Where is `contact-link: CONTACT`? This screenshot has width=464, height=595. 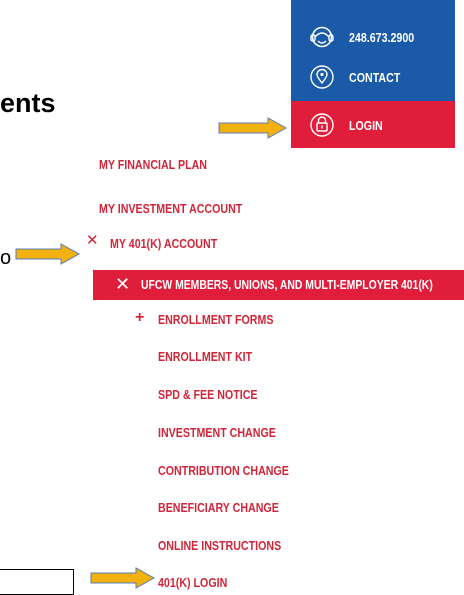
contact-link: CONTACT is located at coordinates (373, 77).